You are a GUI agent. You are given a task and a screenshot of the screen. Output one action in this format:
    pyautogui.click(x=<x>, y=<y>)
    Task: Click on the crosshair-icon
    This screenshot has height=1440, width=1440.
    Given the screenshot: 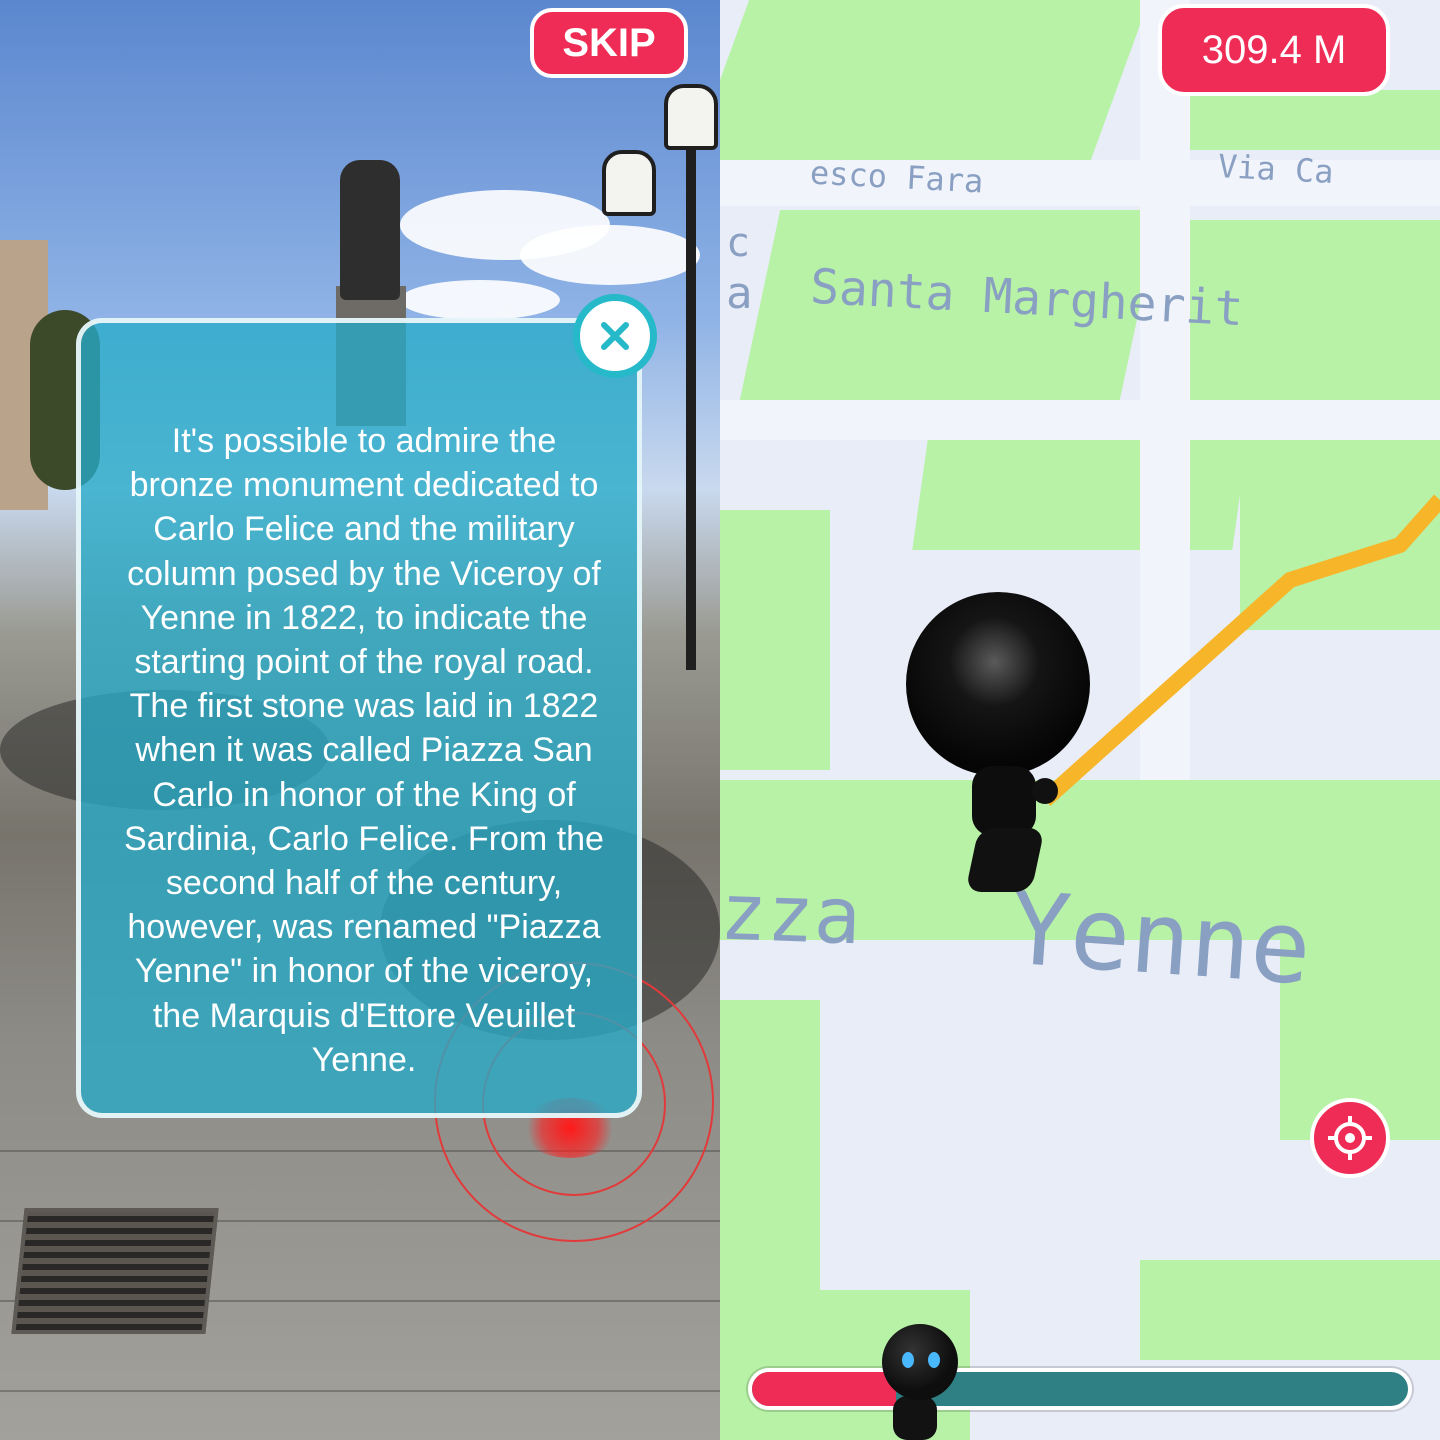 What is the action you would take?
    pyautogui.click(x=1350, y=1138)
    